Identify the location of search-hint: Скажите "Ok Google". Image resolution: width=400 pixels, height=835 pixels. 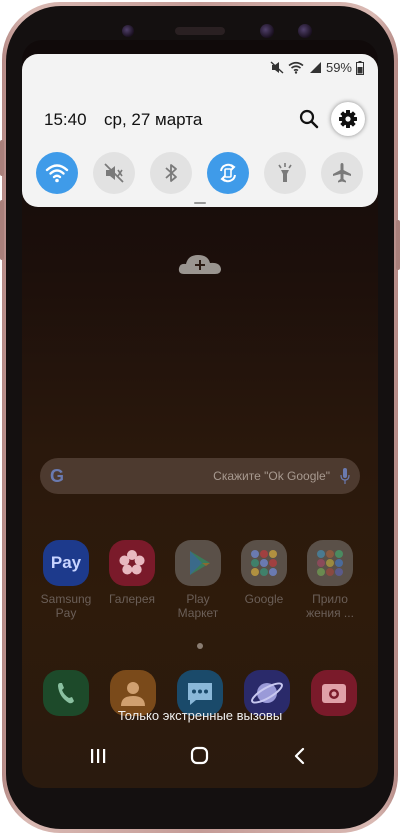
(271, 476).